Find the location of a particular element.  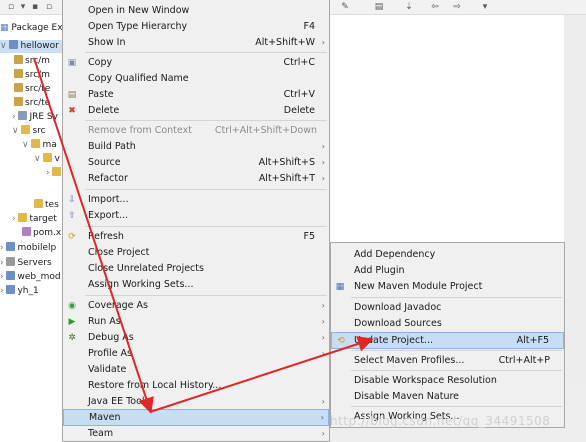

menu-remove-from-context: Remove from Context Ctrl+Alt+Shift+Down is located at coordinates (196, 131).